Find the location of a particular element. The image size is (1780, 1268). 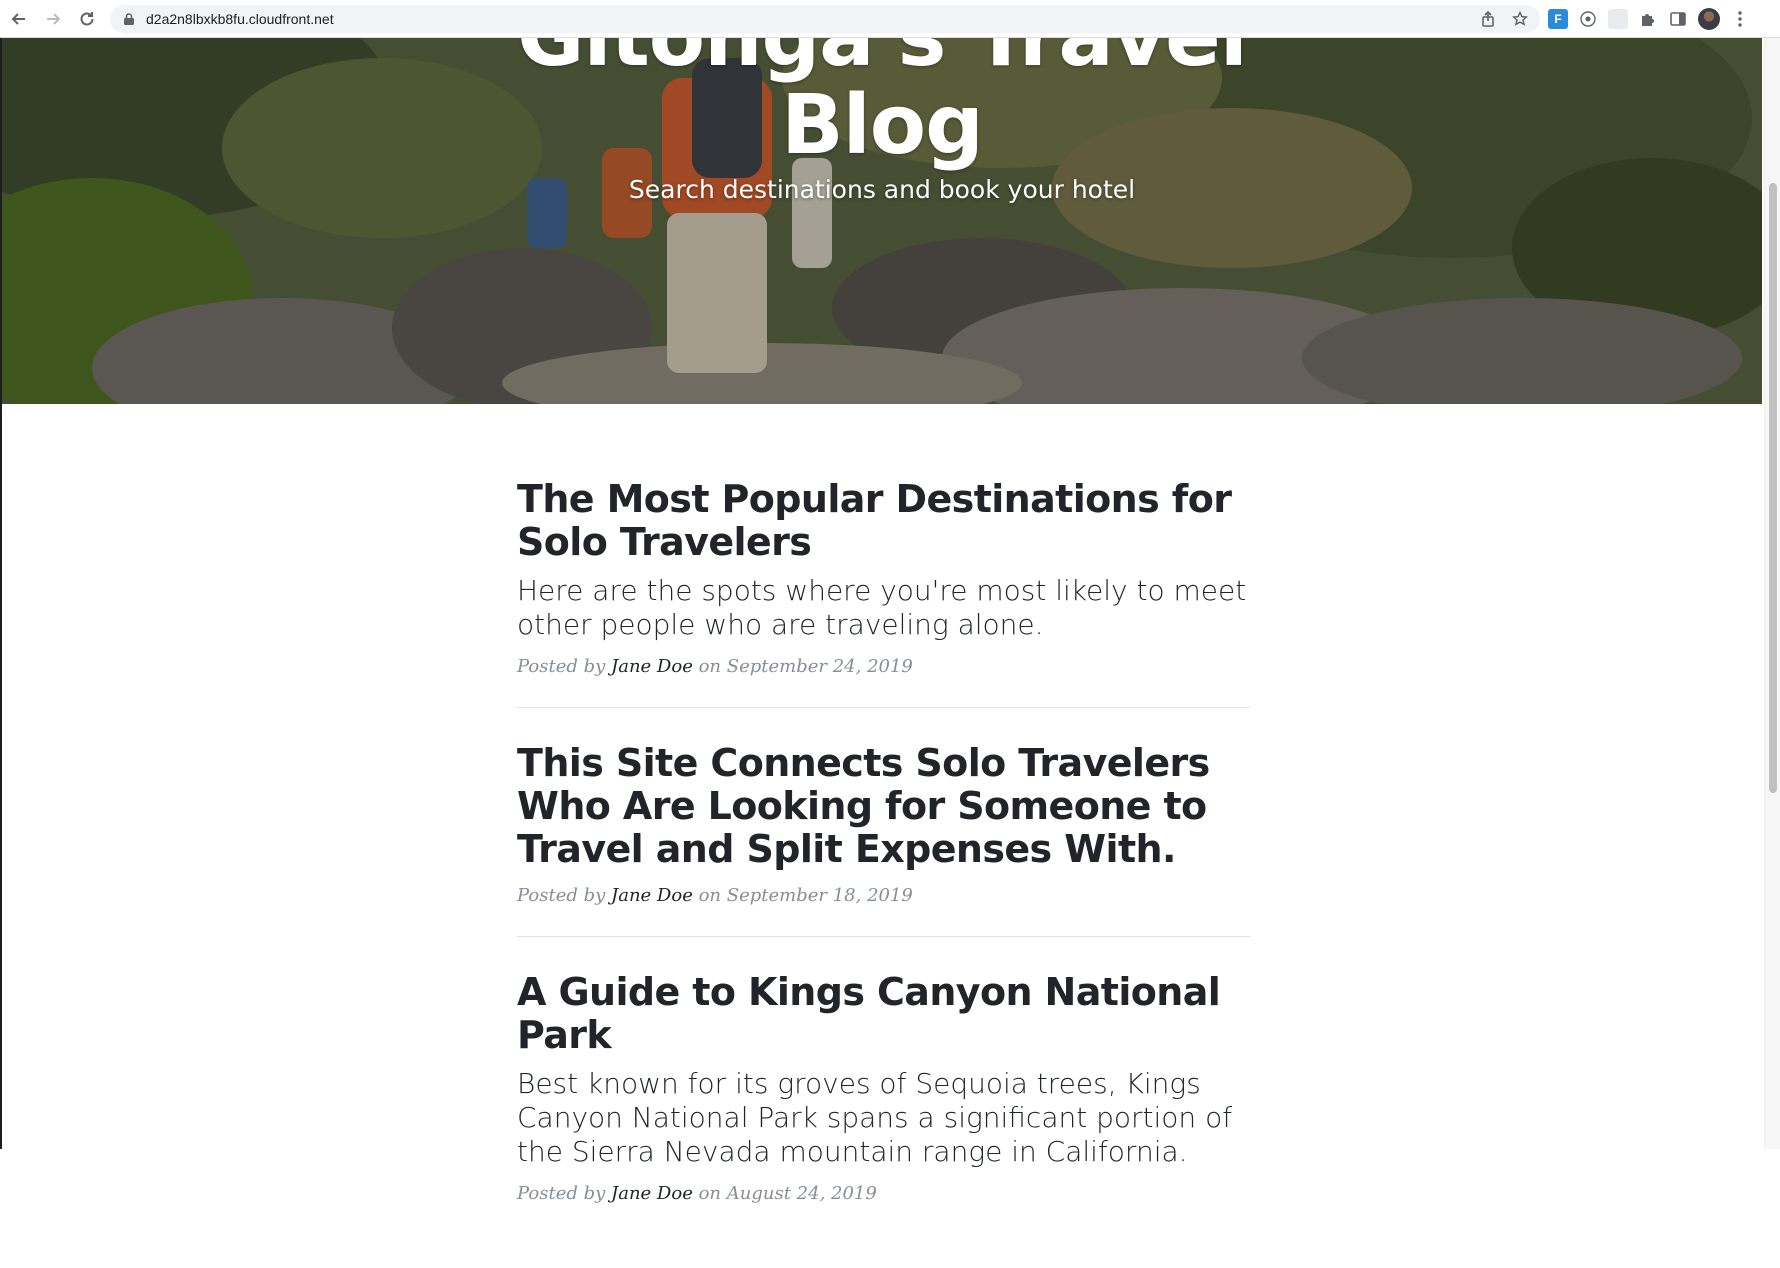

post-meta: Posted by Jane Doe on August 24, 2019 is located at coordinates (883, 1193).